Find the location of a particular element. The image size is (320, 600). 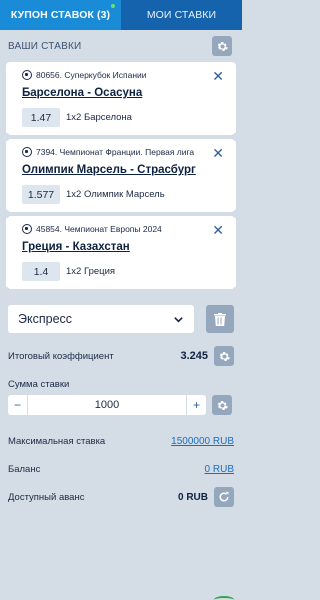

match-name: Греция - Казахстан is located at coordinates (124, 247).